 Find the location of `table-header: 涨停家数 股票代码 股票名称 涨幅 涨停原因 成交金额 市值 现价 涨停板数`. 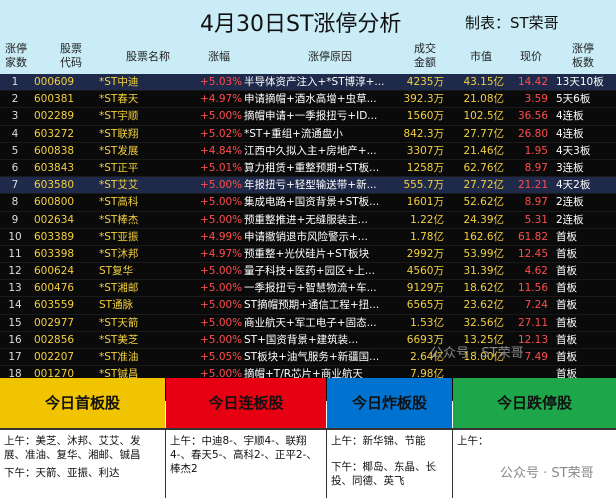

table-header: 涨停家数 股票代码 股票名称 涨幅 涨停原因 成交金额 市值 现价 涨停板数 is located at coordinates (308, 57).